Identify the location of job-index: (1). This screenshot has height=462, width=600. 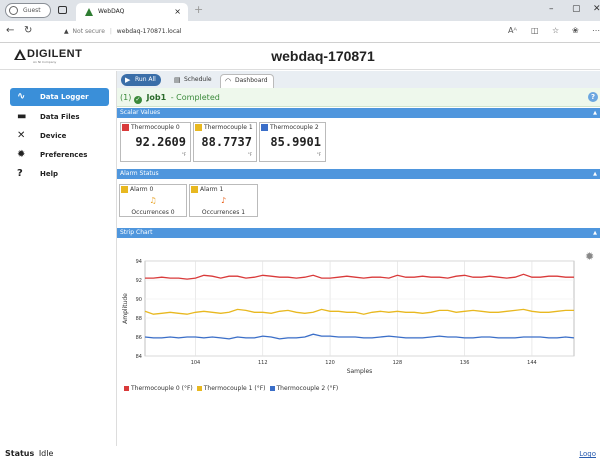
(126, 97).